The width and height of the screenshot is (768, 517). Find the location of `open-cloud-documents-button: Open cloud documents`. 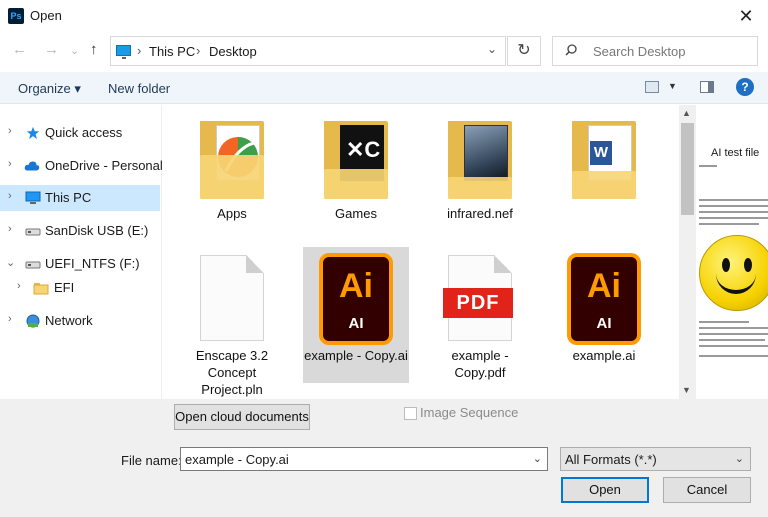

open-cloud-documents-button: Open cloud documents is located at coordinates (242, 417).